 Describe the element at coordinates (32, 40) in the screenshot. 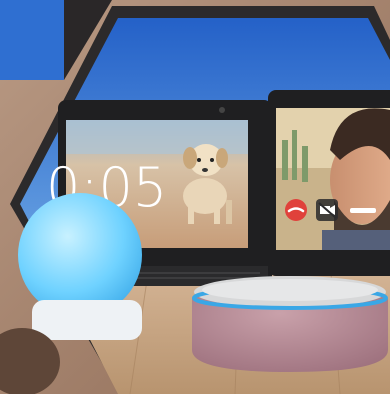

I see `blue-corner-shape` at that location.